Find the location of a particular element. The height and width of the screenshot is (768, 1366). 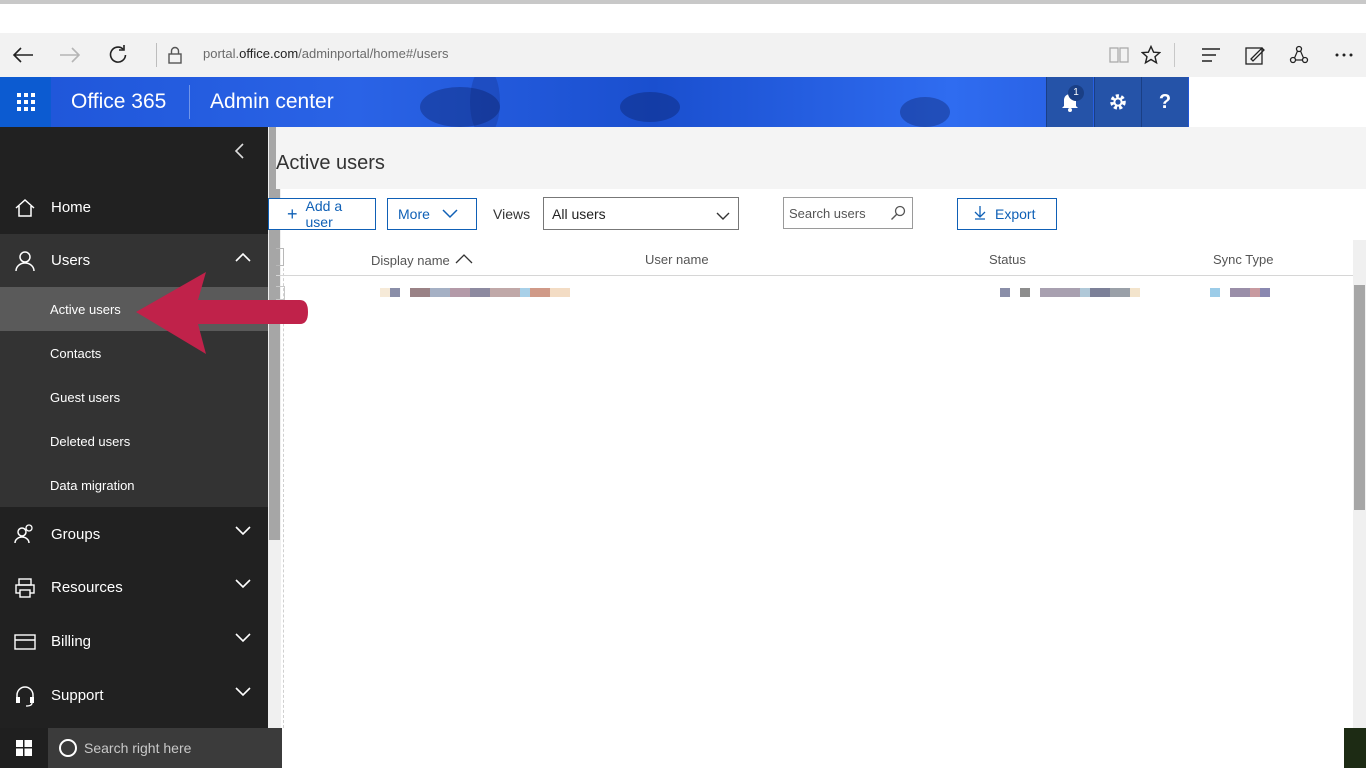

windows-start-icon is located at coordinates (24, 748).